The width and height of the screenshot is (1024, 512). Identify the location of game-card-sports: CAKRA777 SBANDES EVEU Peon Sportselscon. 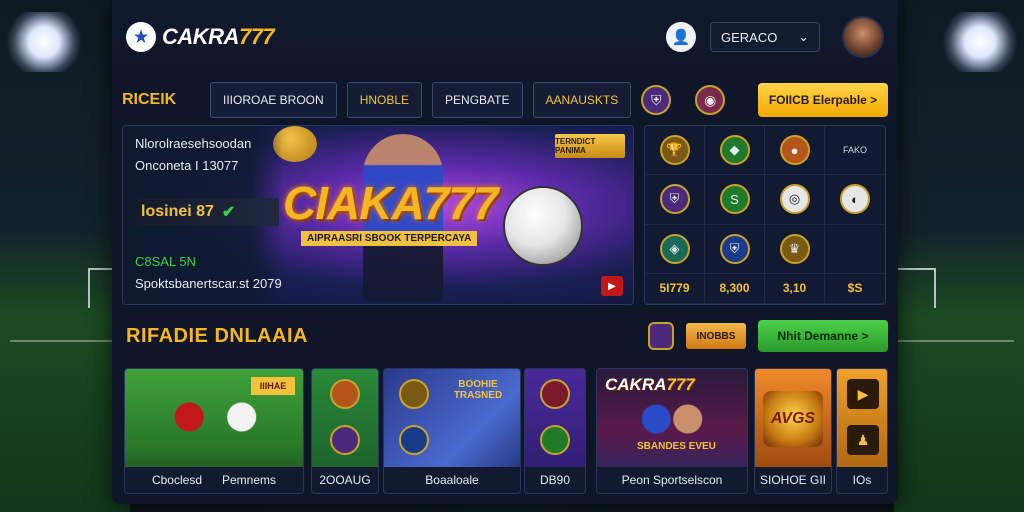
(672, 431).